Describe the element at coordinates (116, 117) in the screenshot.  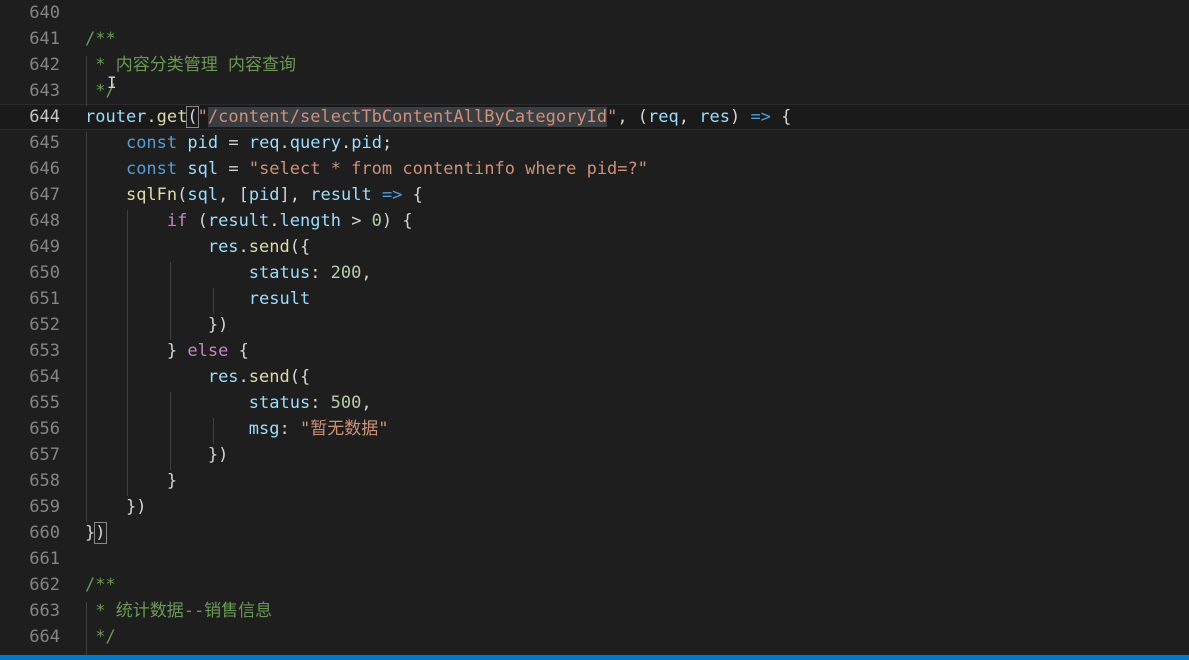
I see `code-token: router` at that location.